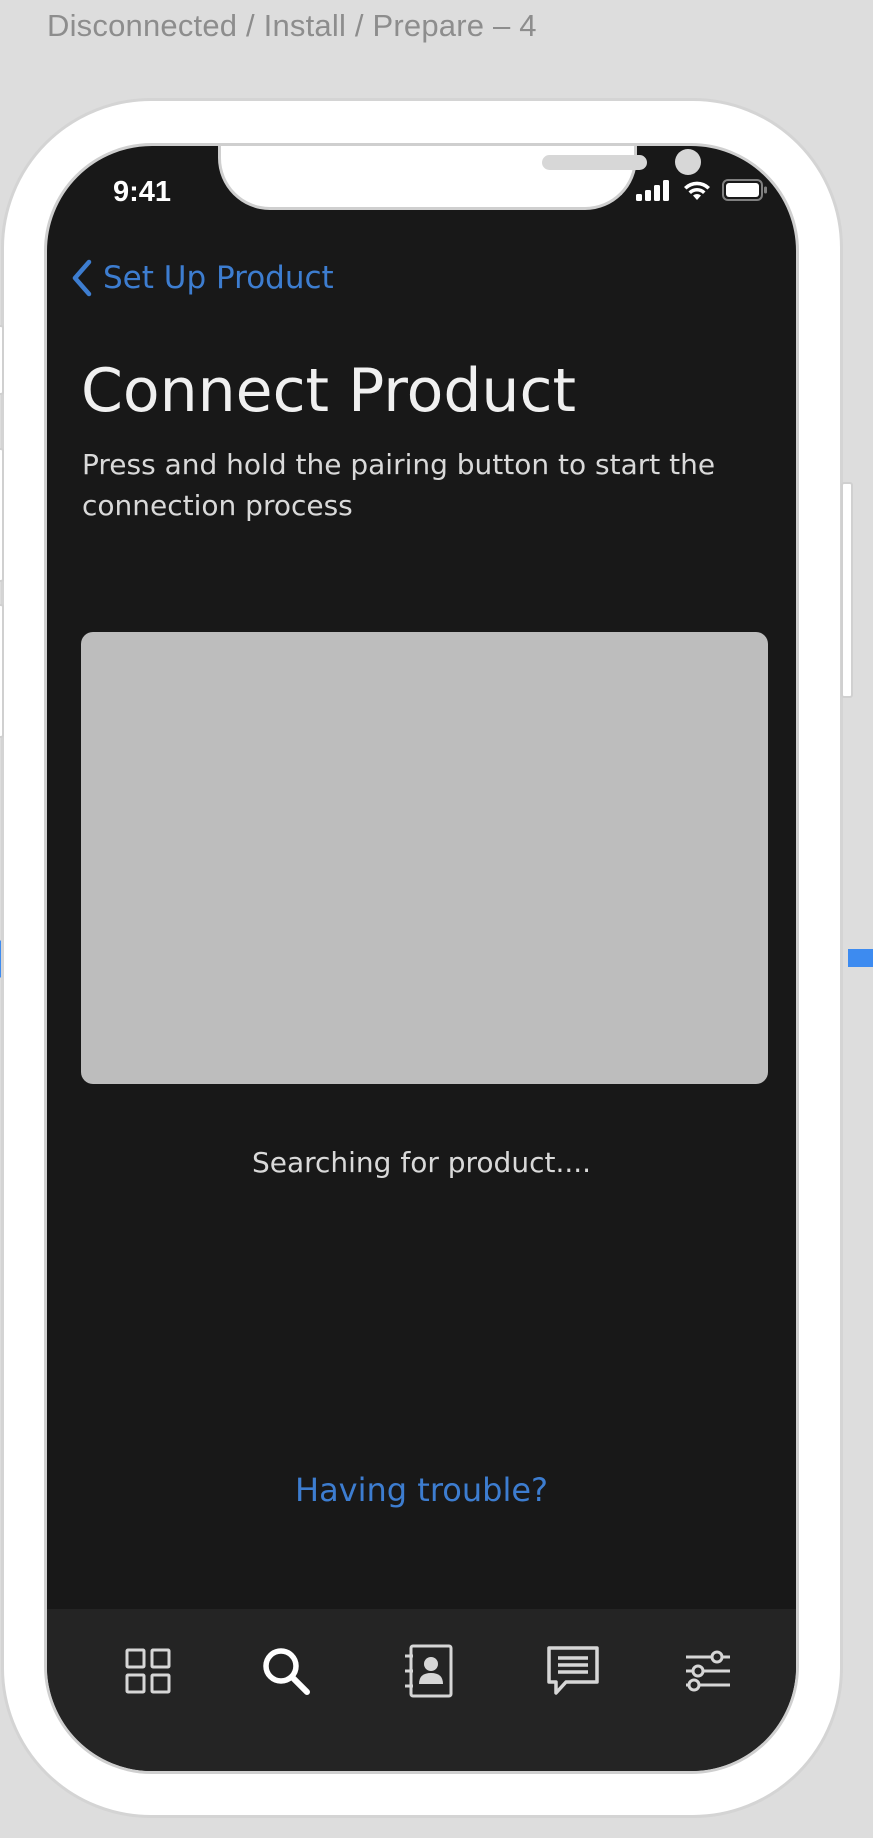  I want to click on status-time: 9:41, so click(142, 192).